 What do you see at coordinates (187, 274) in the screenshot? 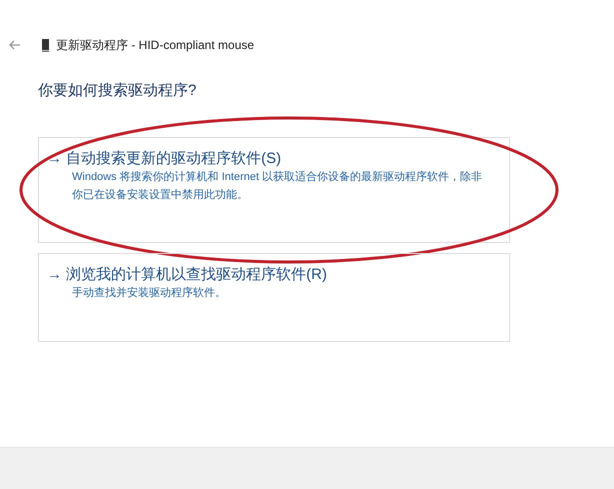
I see `option-title: → 浏览我的计算机以查找驱动程序软件(R)` at bounding box center [187, 274].